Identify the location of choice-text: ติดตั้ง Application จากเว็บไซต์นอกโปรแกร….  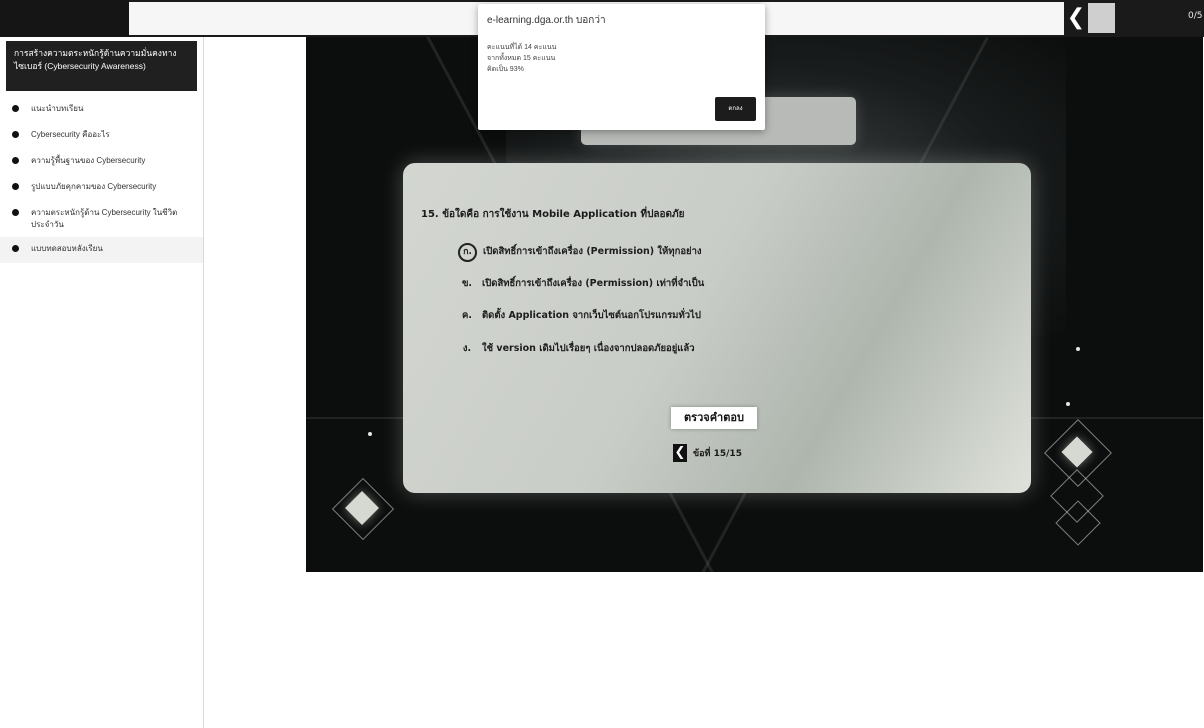
(591, 315).